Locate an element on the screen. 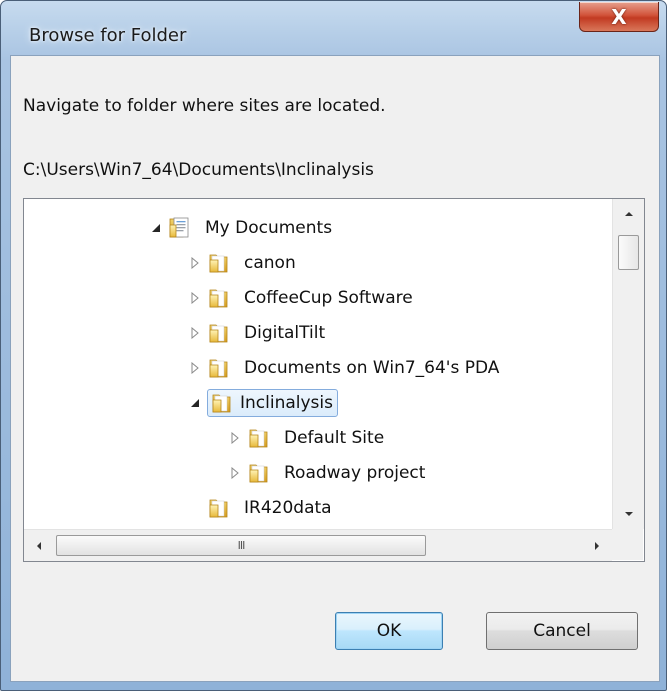  tree-item-label: CoffeeCup Software is located at coordinates (328, 298).